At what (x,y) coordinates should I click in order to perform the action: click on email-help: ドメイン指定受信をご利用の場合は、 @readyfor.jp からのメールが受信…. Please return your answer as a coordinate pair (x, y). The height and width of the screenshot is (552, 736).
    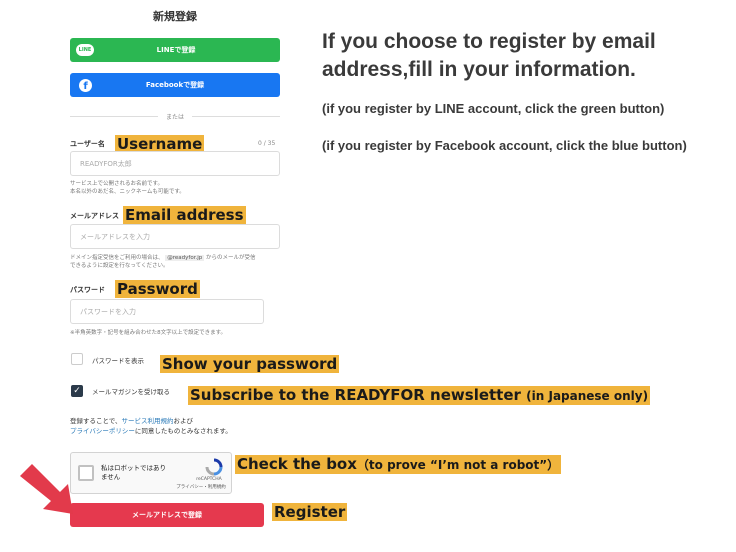
    Looking at the image, I should click on (163, 262).